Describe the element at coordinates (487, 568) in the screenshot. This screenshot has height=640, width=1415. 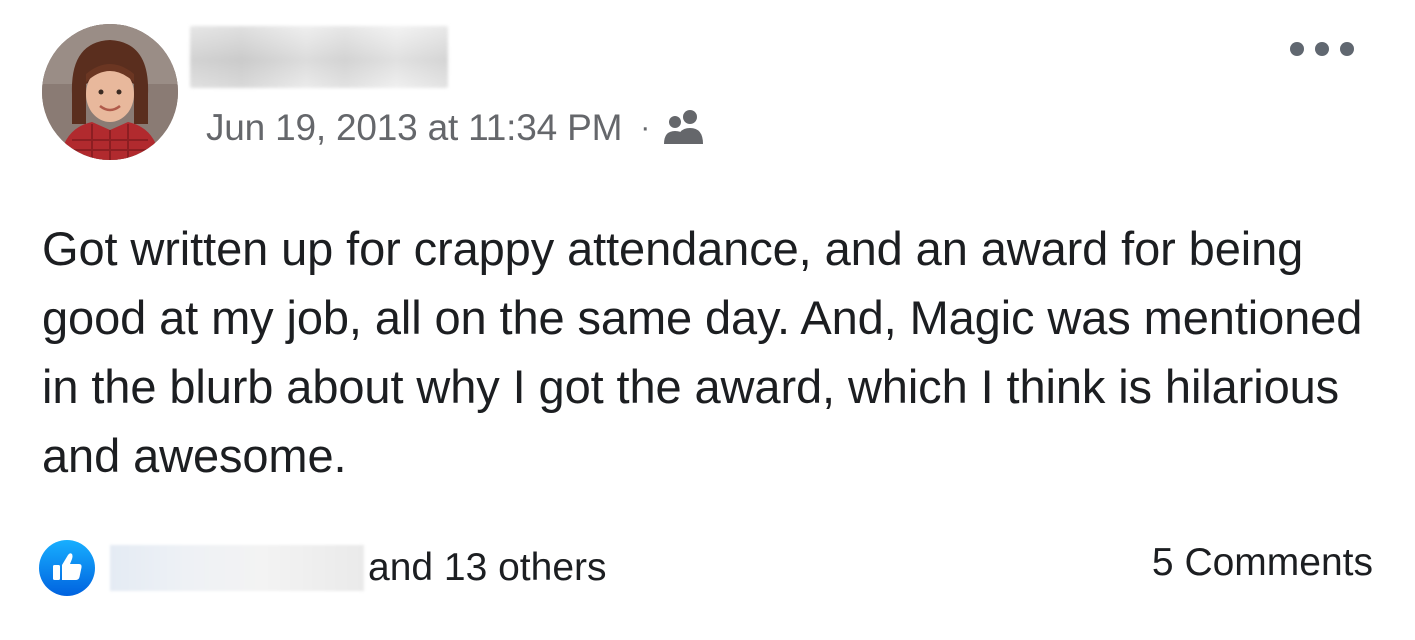
I see `reaction-count: and 13 others` at that location.